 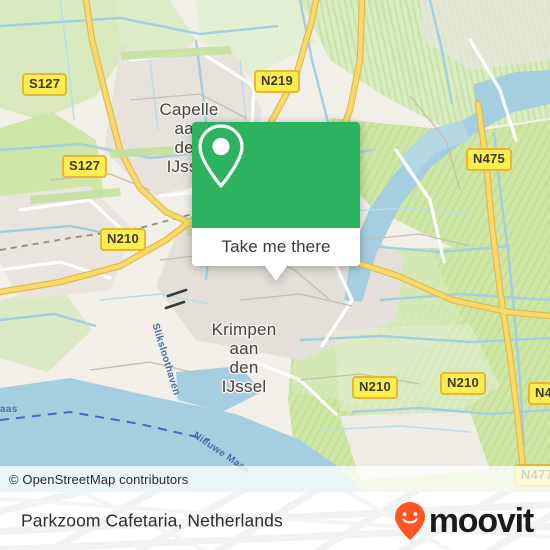 I want to click on road-shield-n4-clipped: N4, so click(x=539, y=393).